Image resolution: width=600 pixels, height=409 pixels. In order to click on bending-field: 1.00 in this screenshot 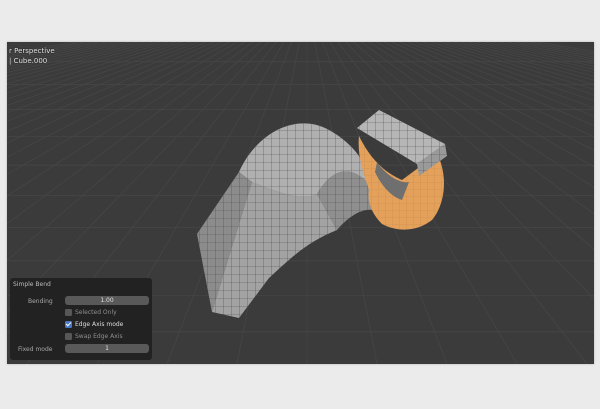, I will do `click(107, 300)`.